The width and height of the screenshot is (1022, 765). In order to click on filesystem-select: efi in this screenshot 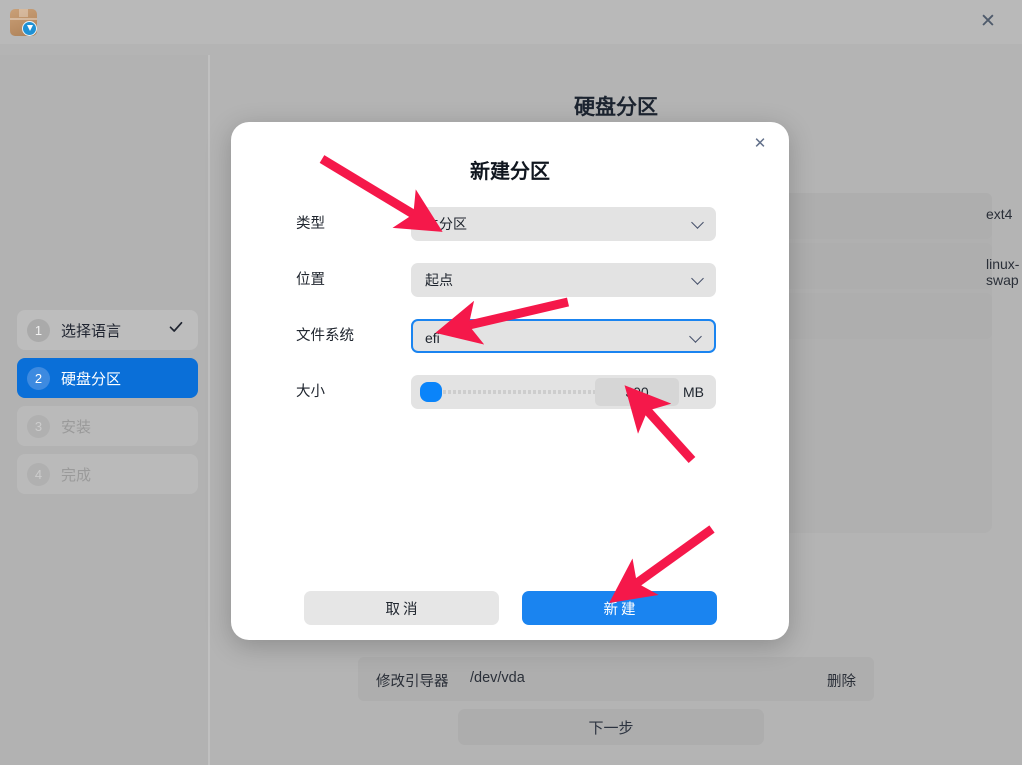, I will do `click(563, 336)`.